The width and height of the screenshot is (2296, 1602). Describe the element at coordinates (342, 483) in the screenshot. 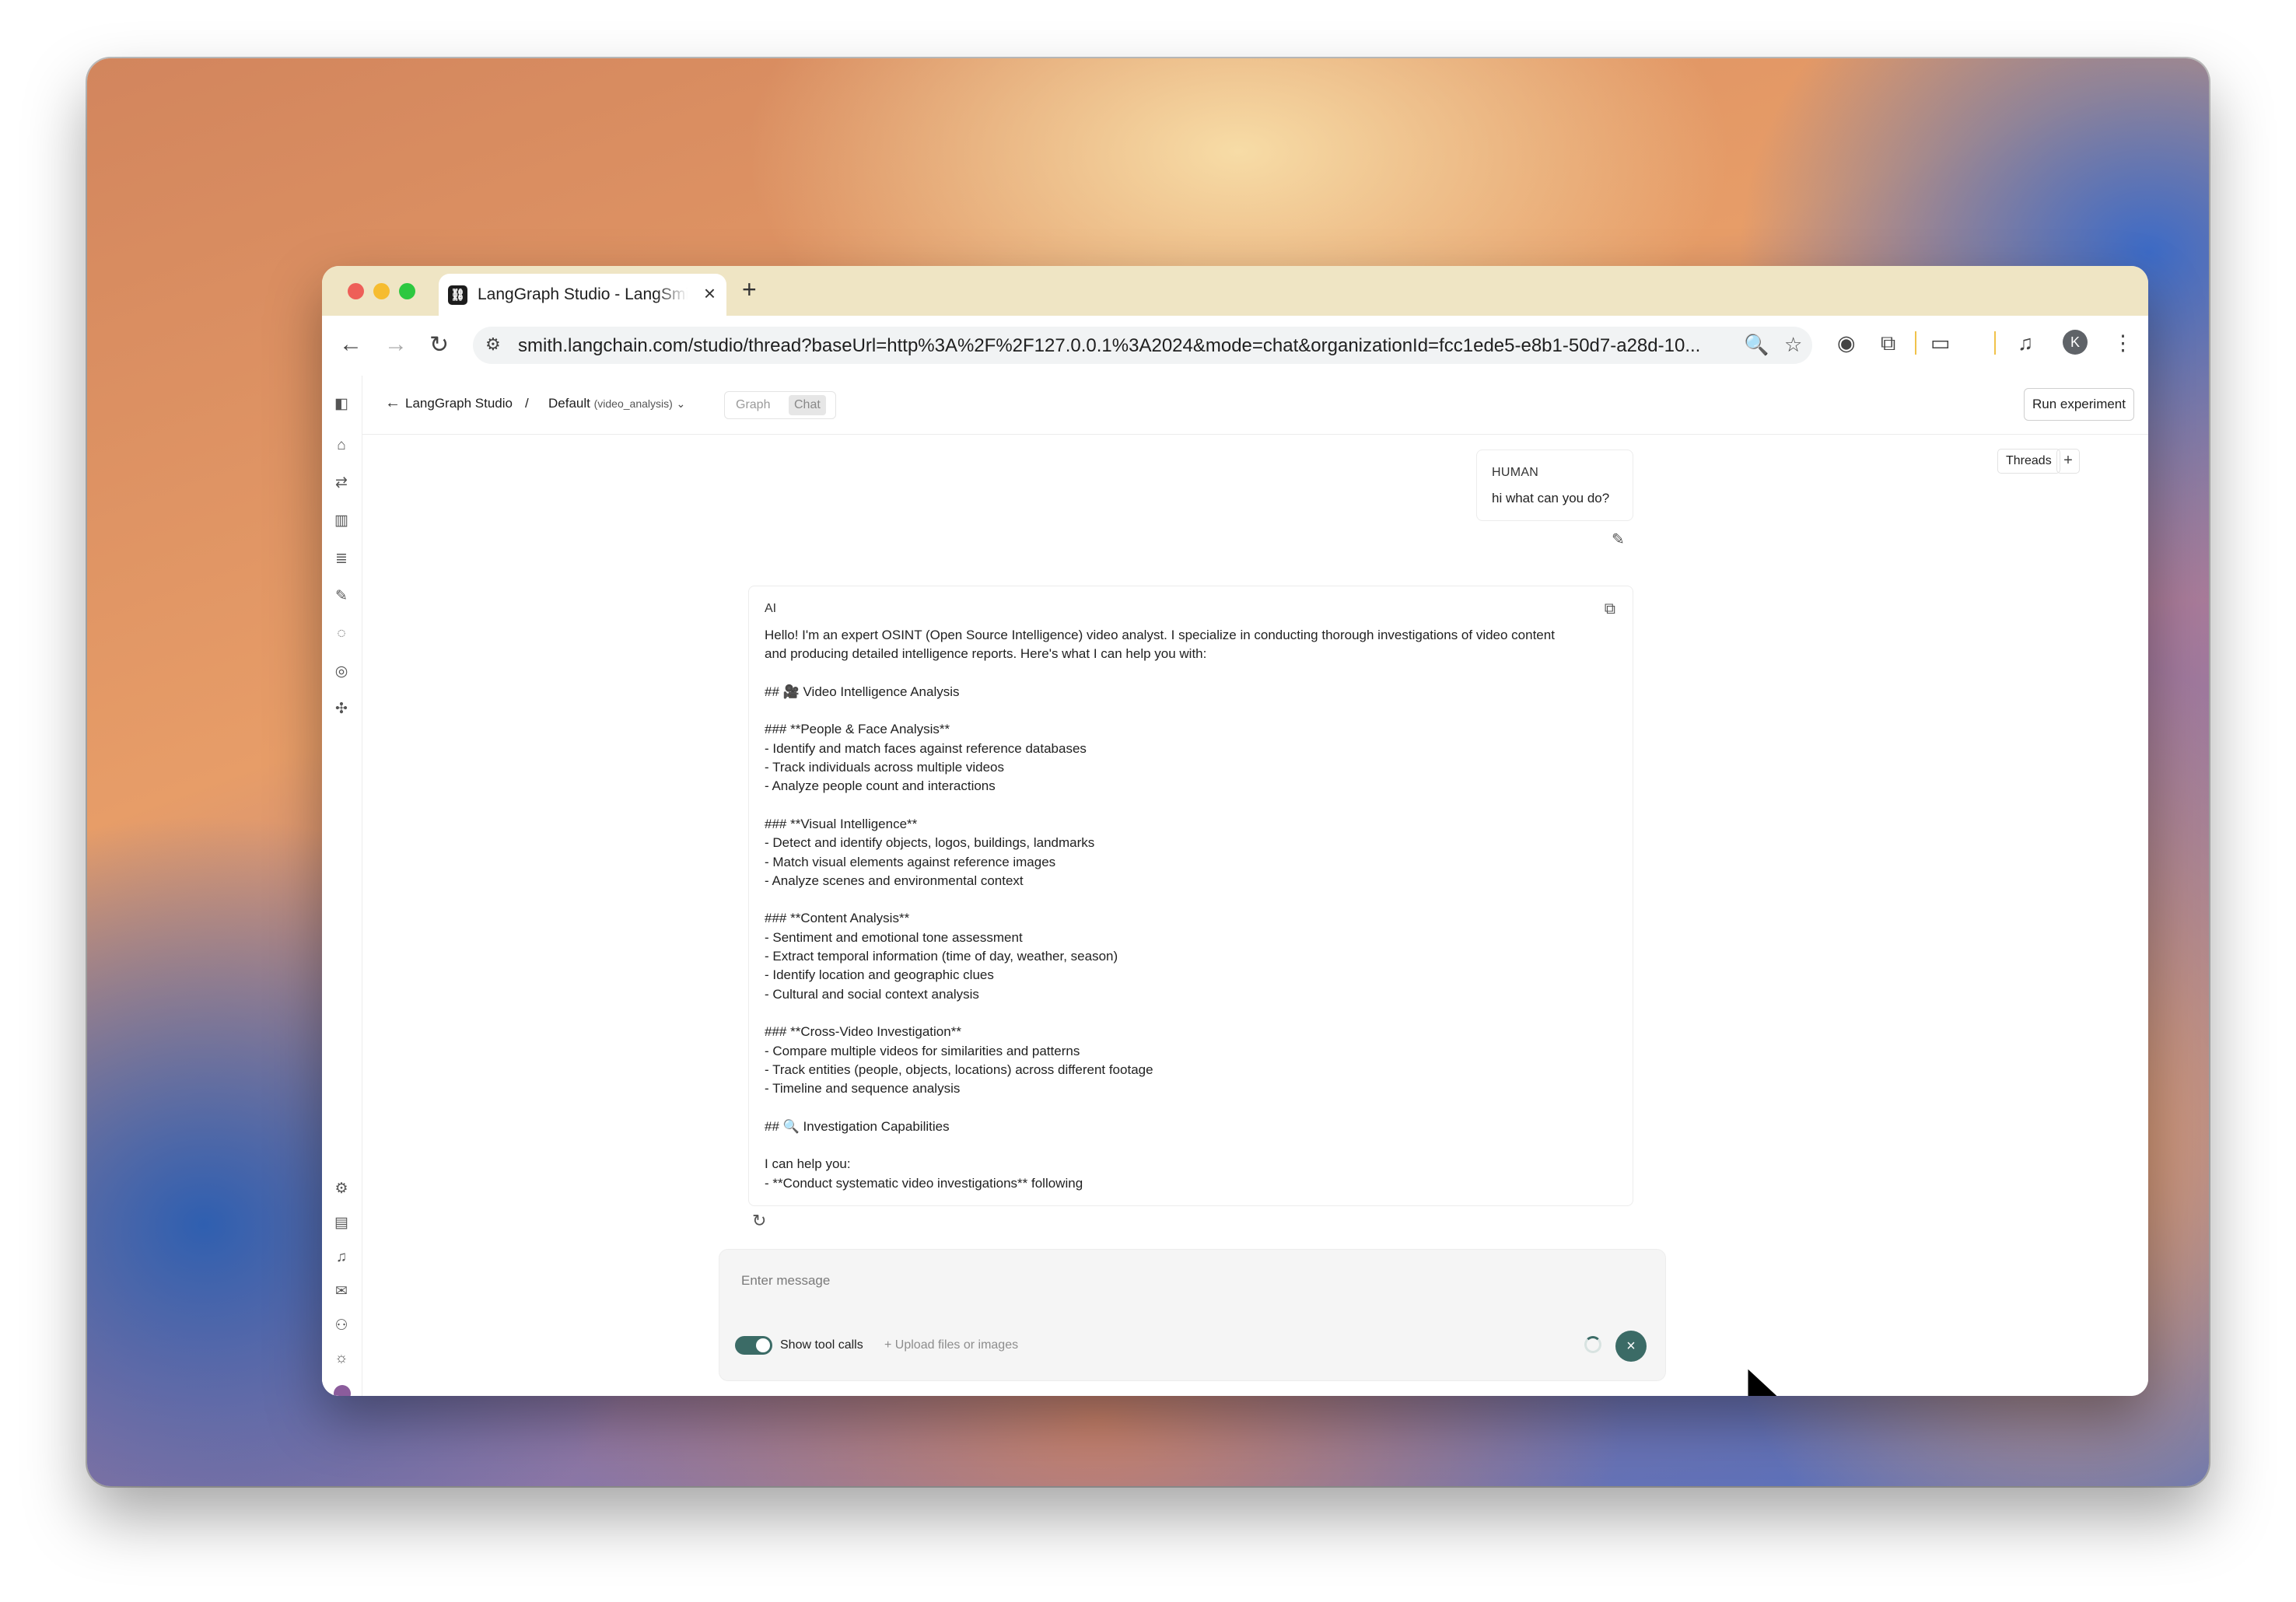

I see `tracing-icon: ⇄` at that location.